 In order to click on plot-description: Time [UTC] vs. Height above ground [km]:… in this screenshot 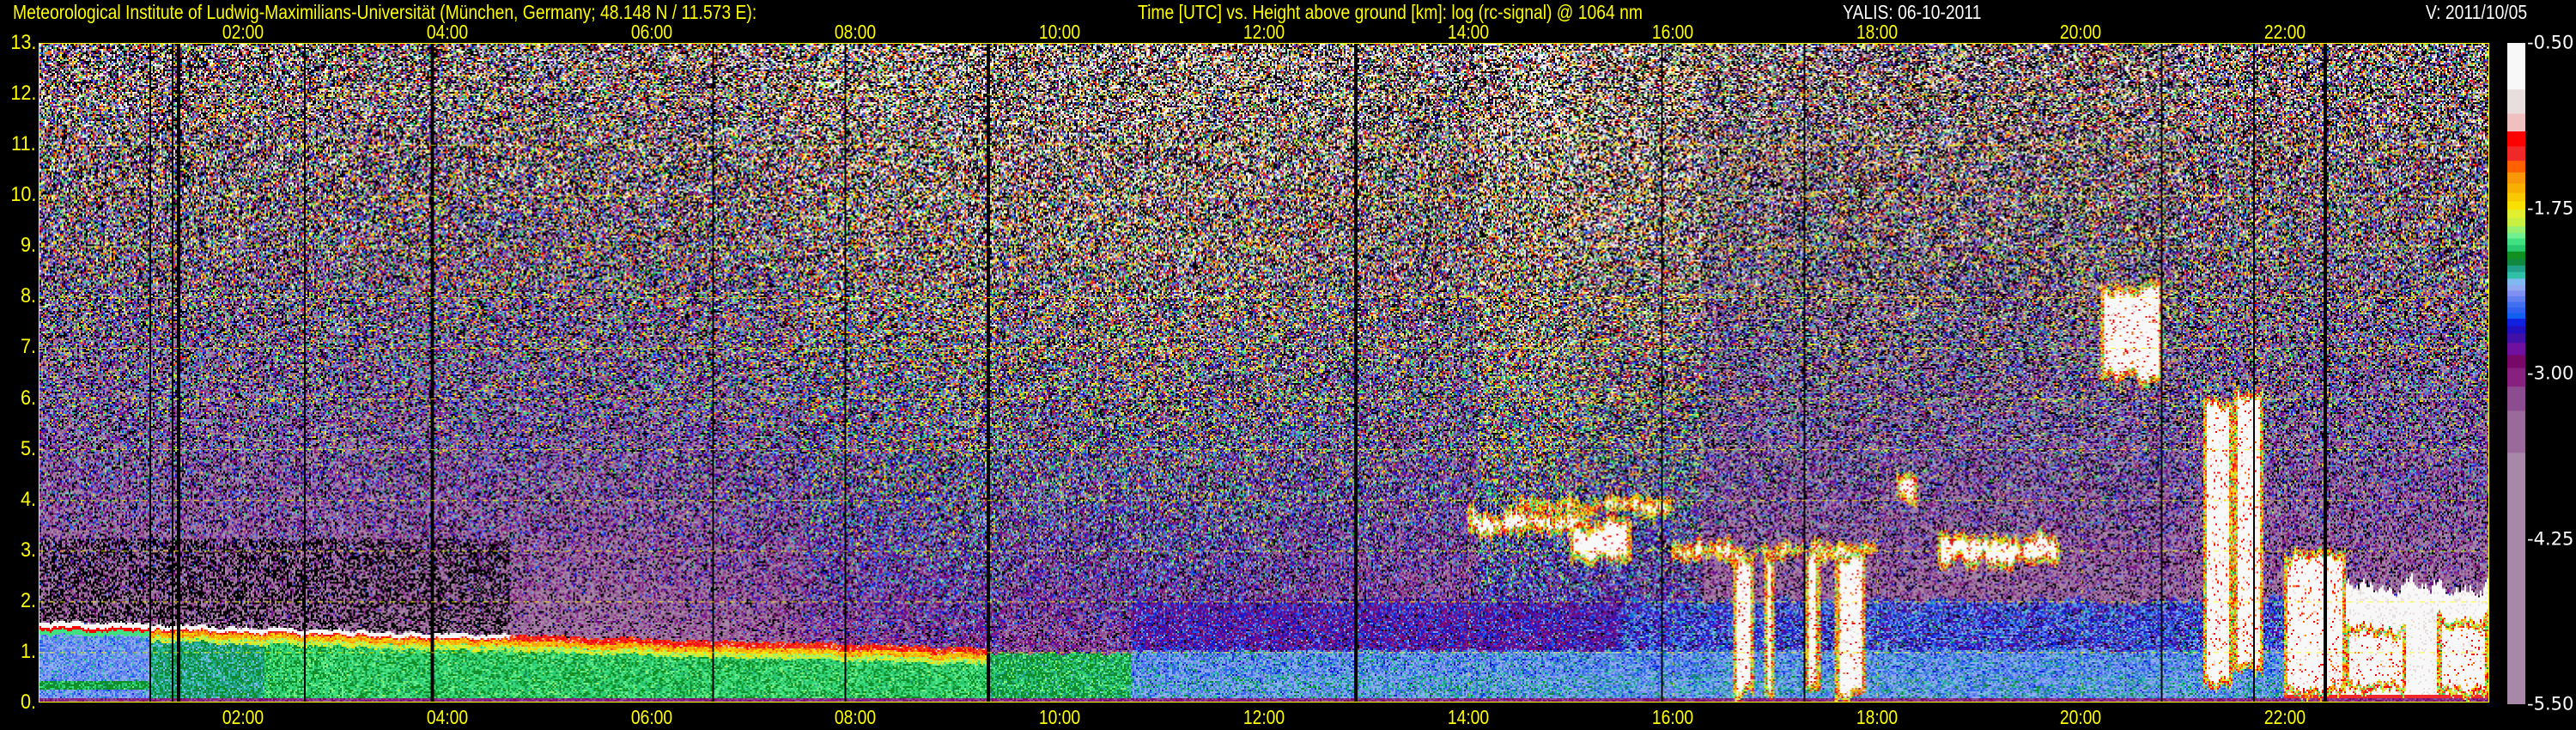, I will do `click(1390, 12)`.